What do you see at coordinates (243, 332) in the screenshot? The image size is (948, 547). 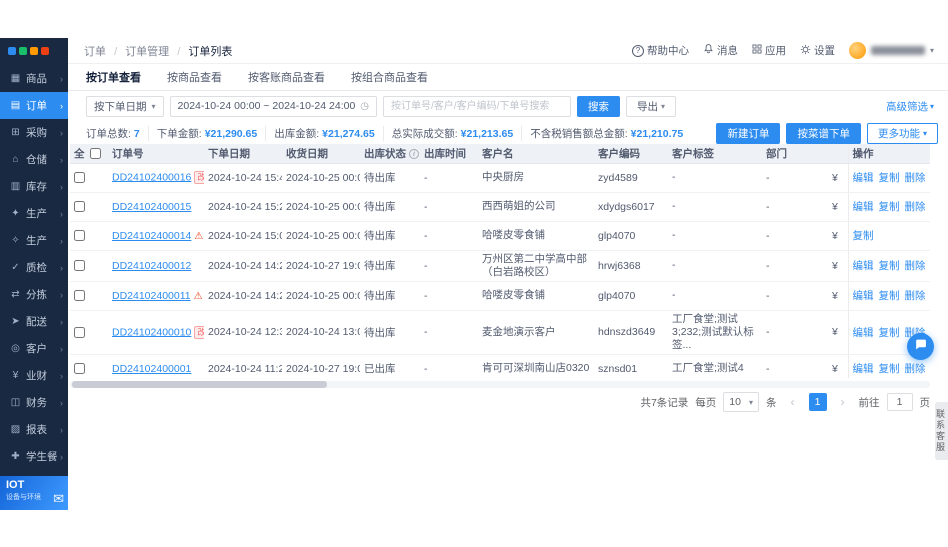 I see `order-date-cell: 2024-10-24 12:37` at bounding box center [243, 332].